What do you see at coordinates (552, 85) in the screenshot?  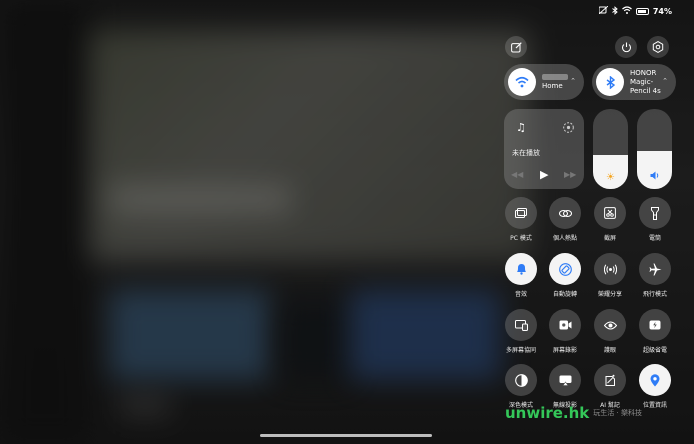 I see `wifi-label: Home` at bounding box center [552, 85].